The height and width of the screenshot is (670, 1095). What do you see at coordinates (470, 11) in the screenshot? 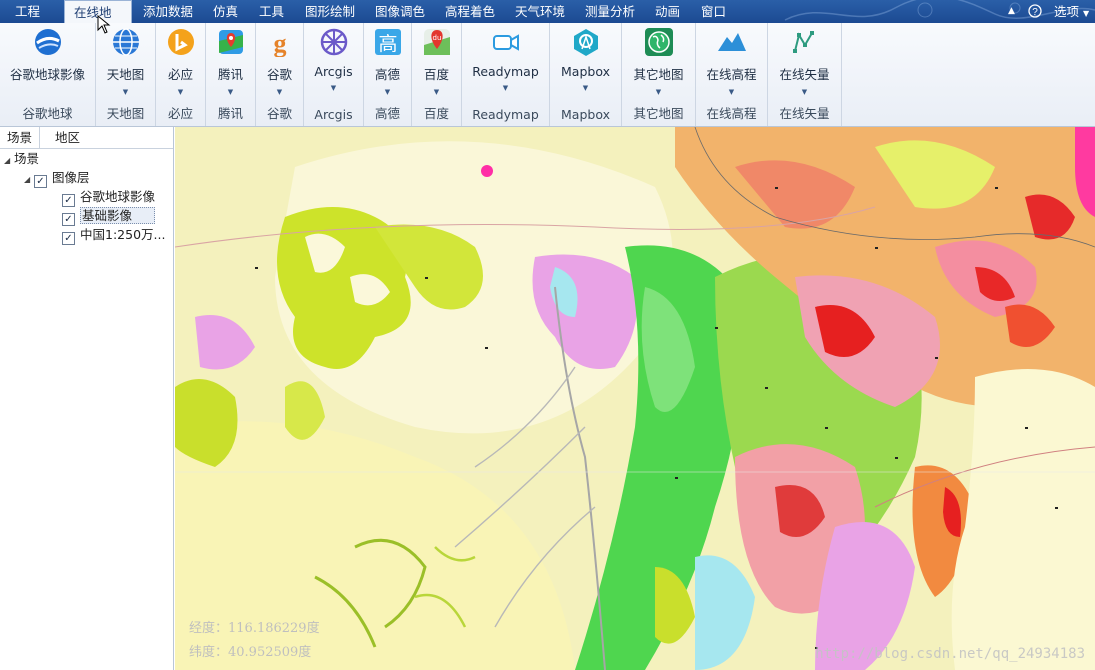
I see `menu-elevation-color: 高程着色` at bounding box center [470, 11].